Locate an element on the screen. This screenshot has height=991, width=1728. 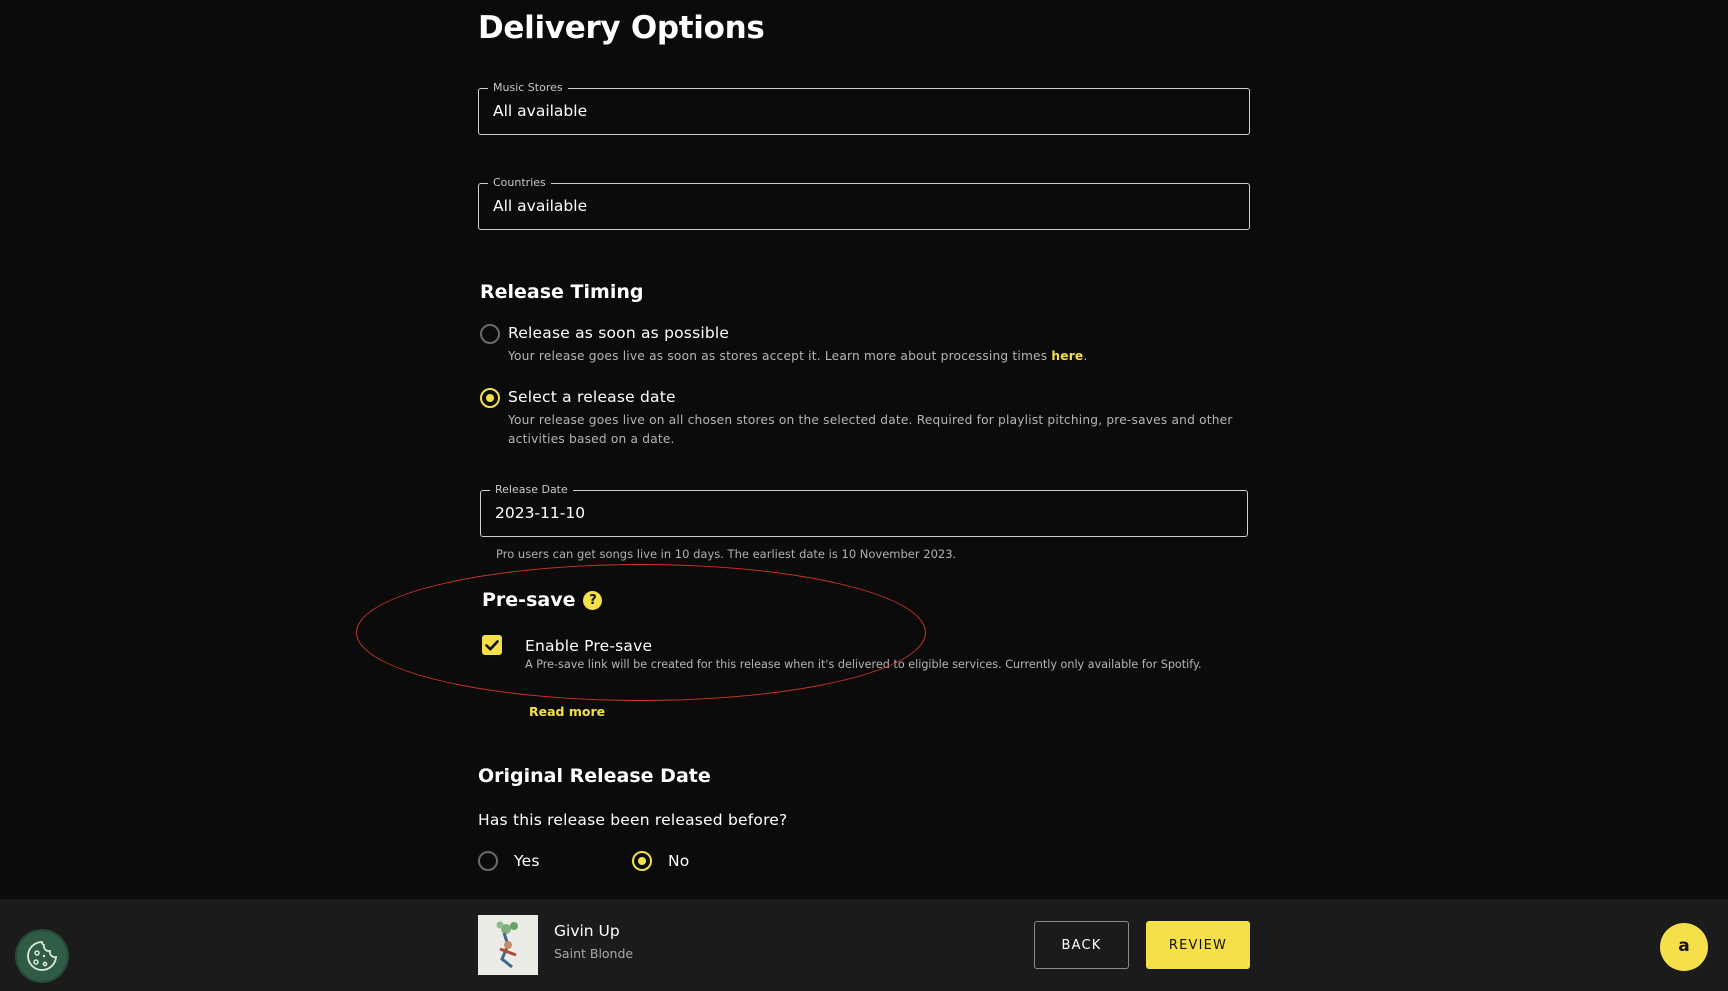
release-date-input: Release Date 2023-11-10 is located at coordinates (864, 510).